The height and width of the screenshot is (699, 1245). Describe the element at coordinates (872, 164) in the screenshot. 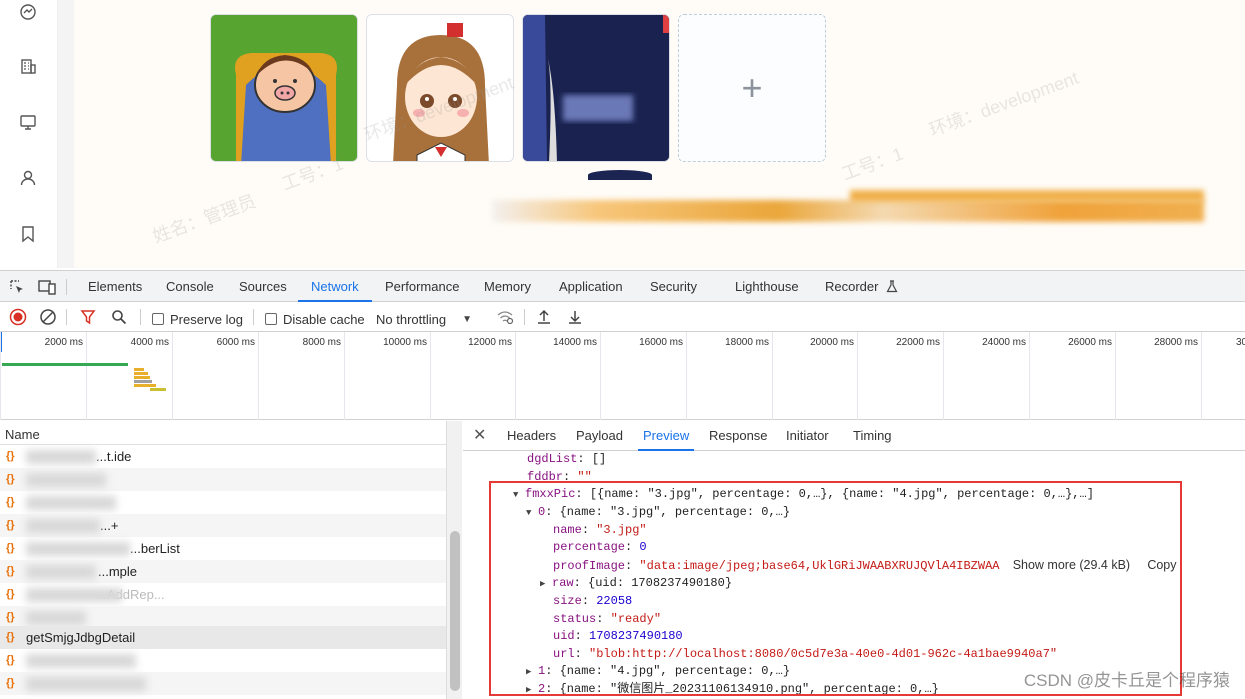

I see `watermark-text: 工号：1` at that location.